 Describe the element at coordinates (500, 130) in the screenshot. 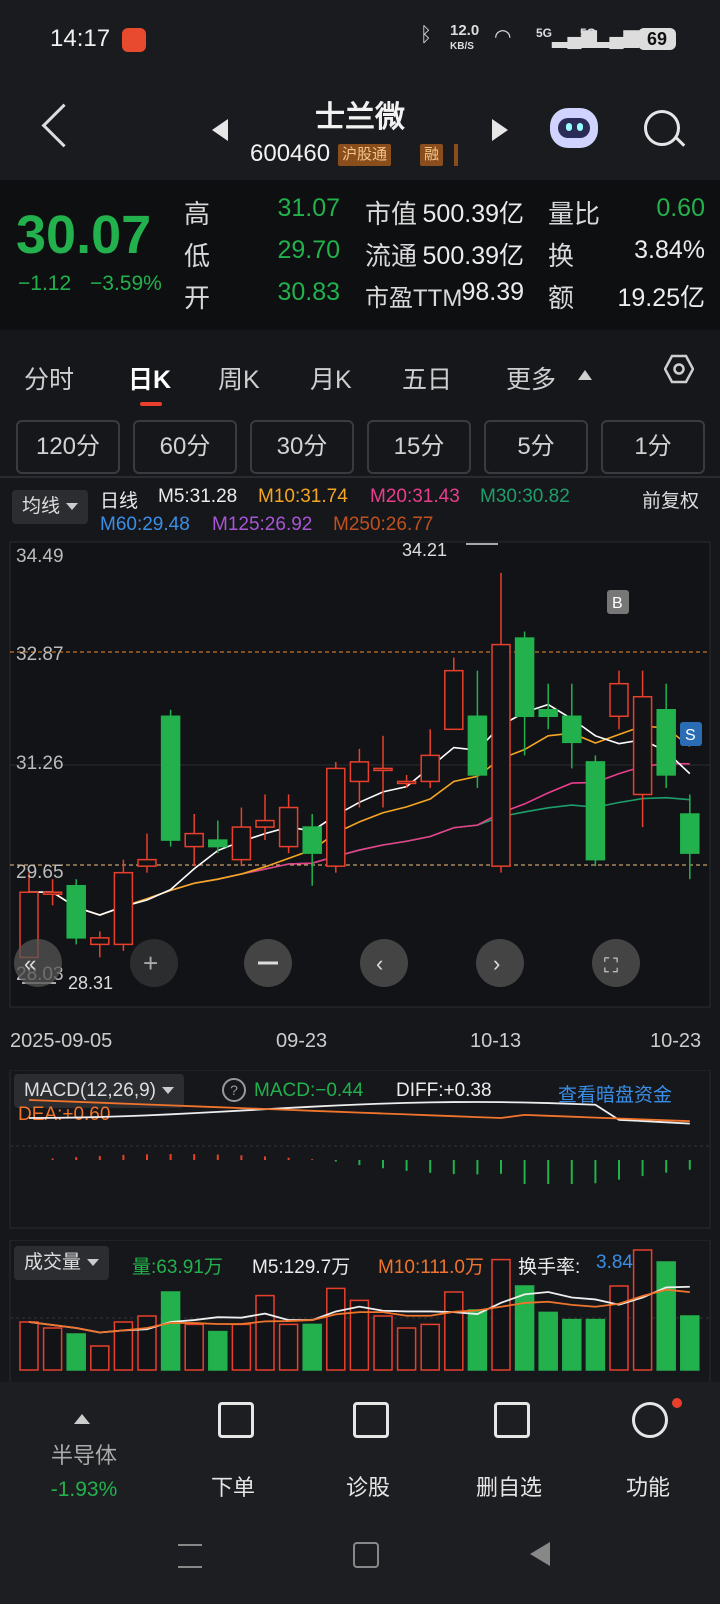

I see `next-stock-icon` at that location.